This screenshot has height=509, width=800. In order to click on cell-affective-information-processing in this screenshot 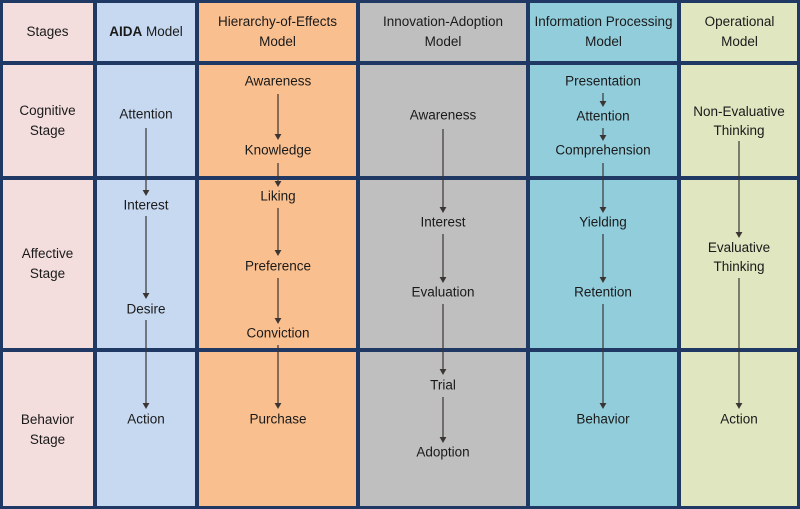, I will do `click(603, 264)`.